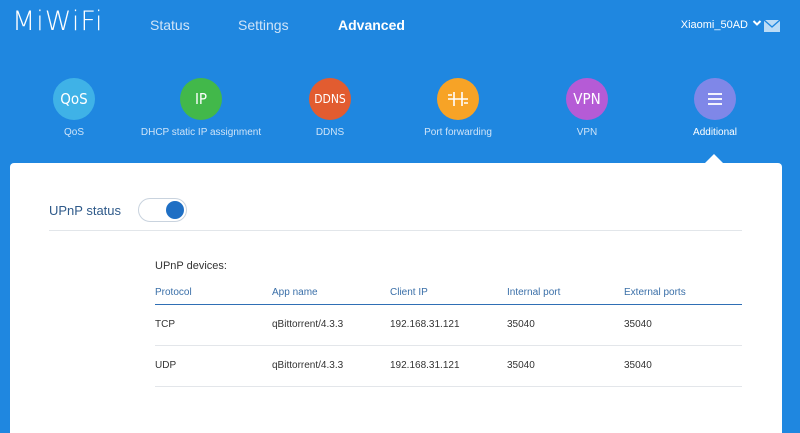  I want to click on col-client-ip: Client IP, so click(409, 292).